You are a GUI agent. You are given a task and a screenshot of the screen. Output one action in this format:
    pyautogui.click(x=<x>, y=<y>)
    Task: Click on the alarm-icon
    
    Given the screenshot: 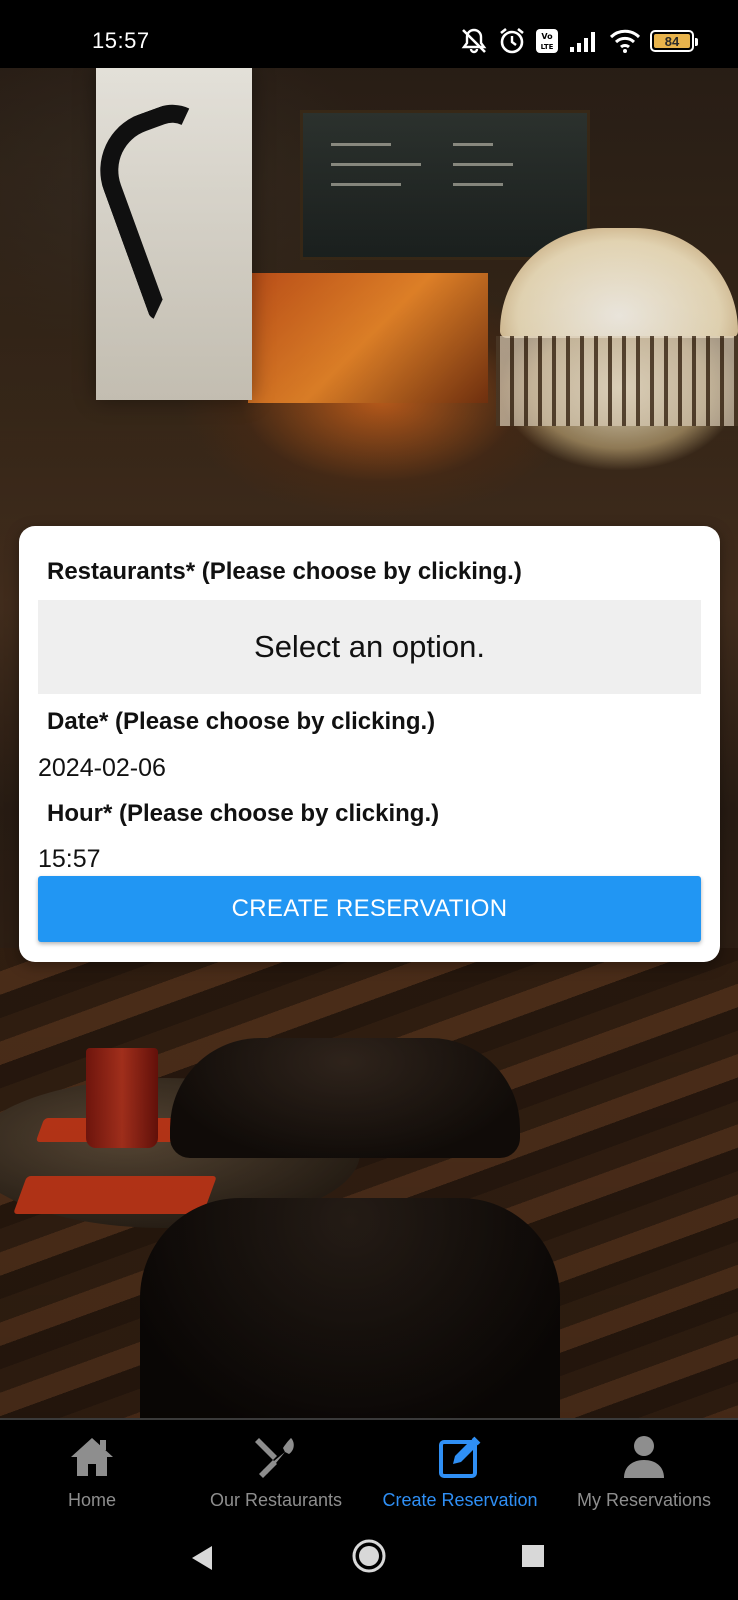 What is the action you would take?
    pyautogui.click(x=512, y=41)
    